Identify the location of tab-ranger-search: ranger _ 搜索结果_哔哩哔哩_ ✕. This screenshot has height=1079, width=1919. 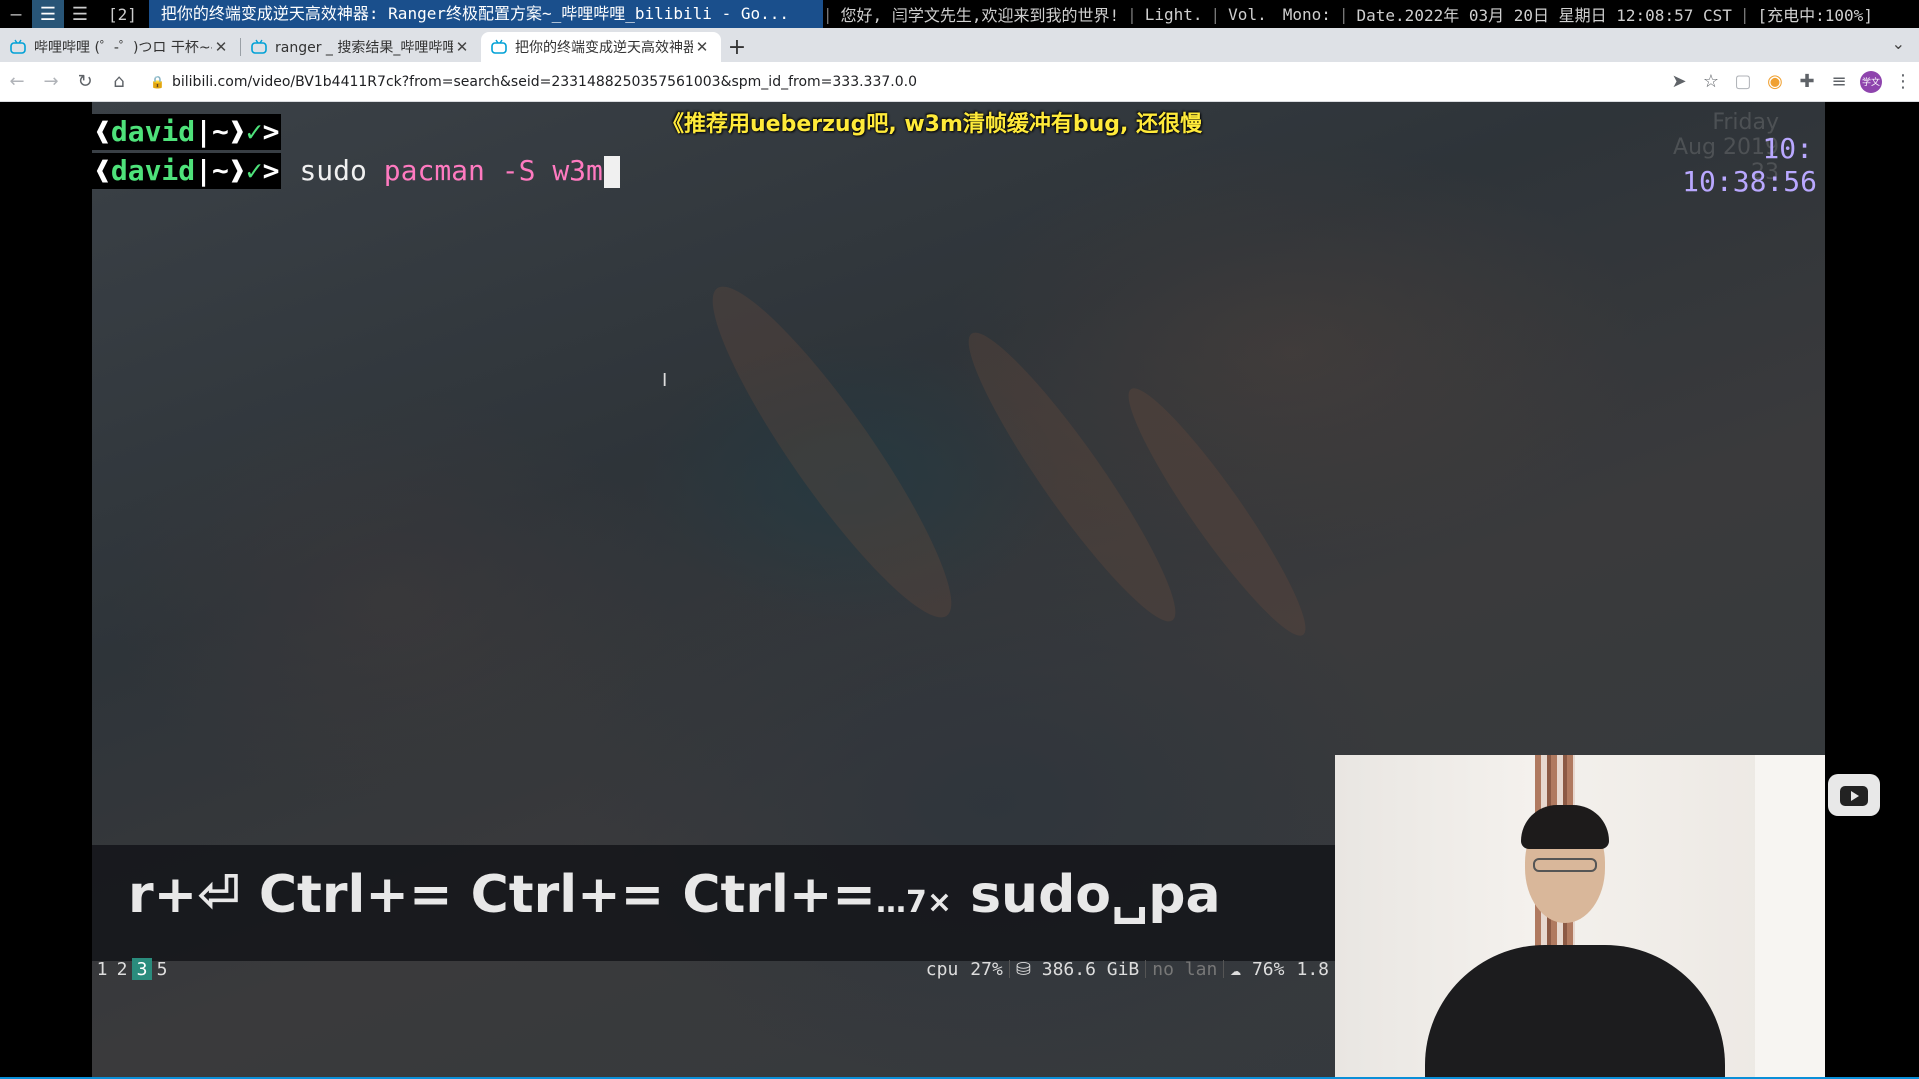
(361, 47).